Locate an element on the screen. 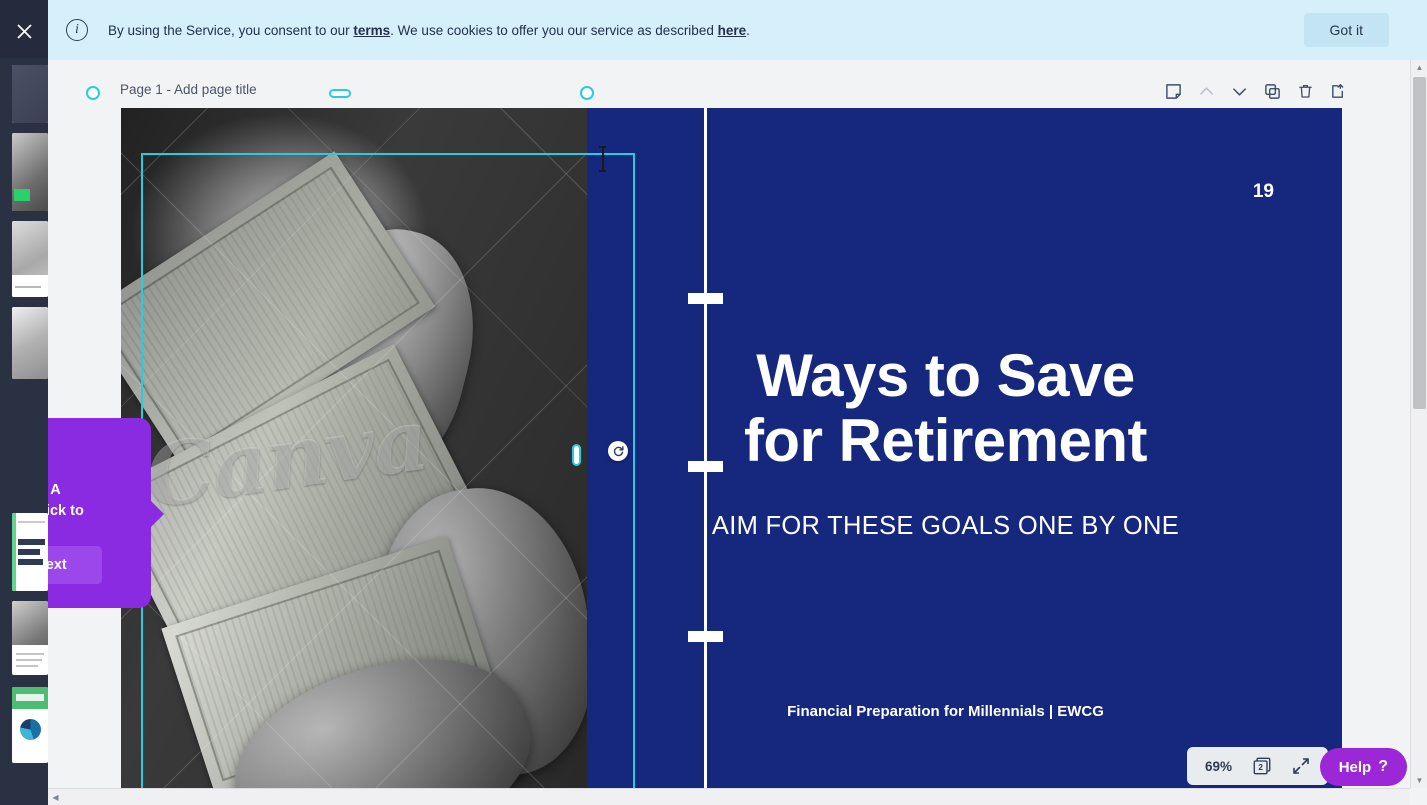 The height and width of the screenshot is (805, 1427). onboarding-tooltip: k on it. A uble click to Next is located at coordinates (106, 513).